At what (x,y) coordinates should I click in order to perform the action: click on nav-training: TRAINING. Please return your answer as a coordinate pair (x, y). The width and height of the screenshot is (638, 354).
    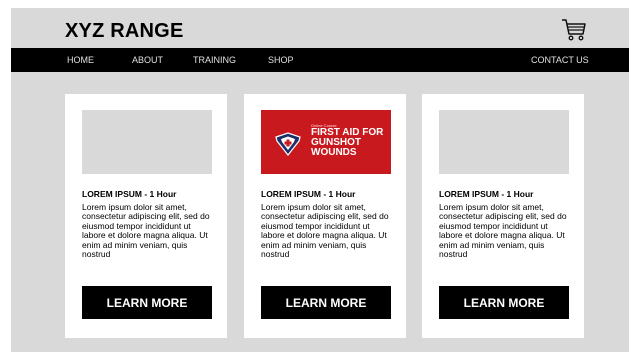
    Looking at the image, I should click on (214, 60).